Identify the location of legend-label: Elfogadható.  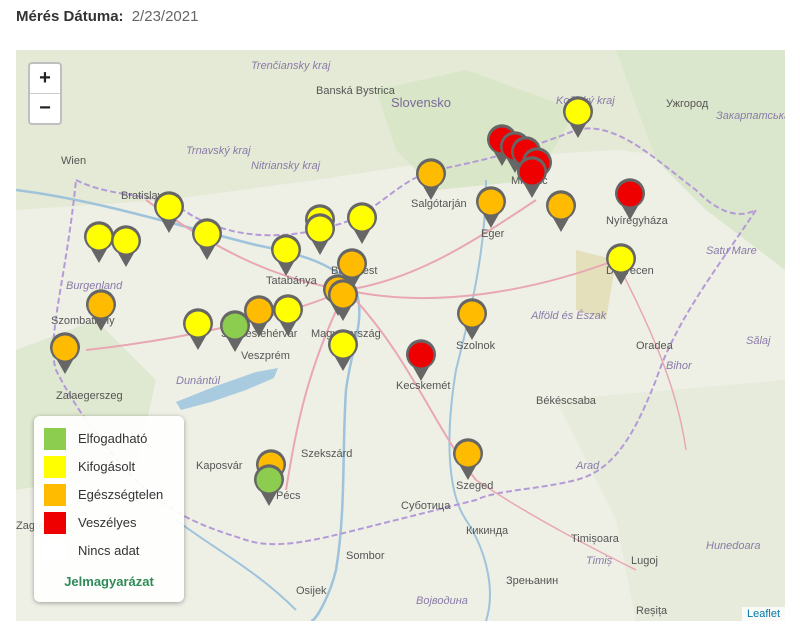
(113, 438).